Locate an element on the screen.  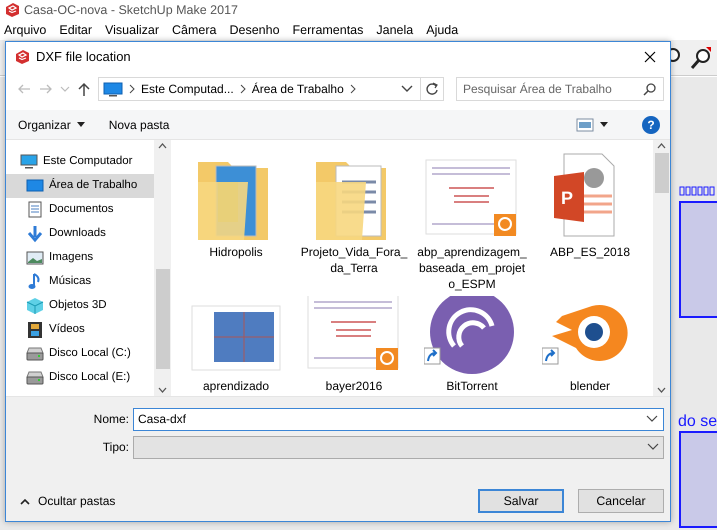
menu-item: Visualizar is located at coordinates (132, 30).